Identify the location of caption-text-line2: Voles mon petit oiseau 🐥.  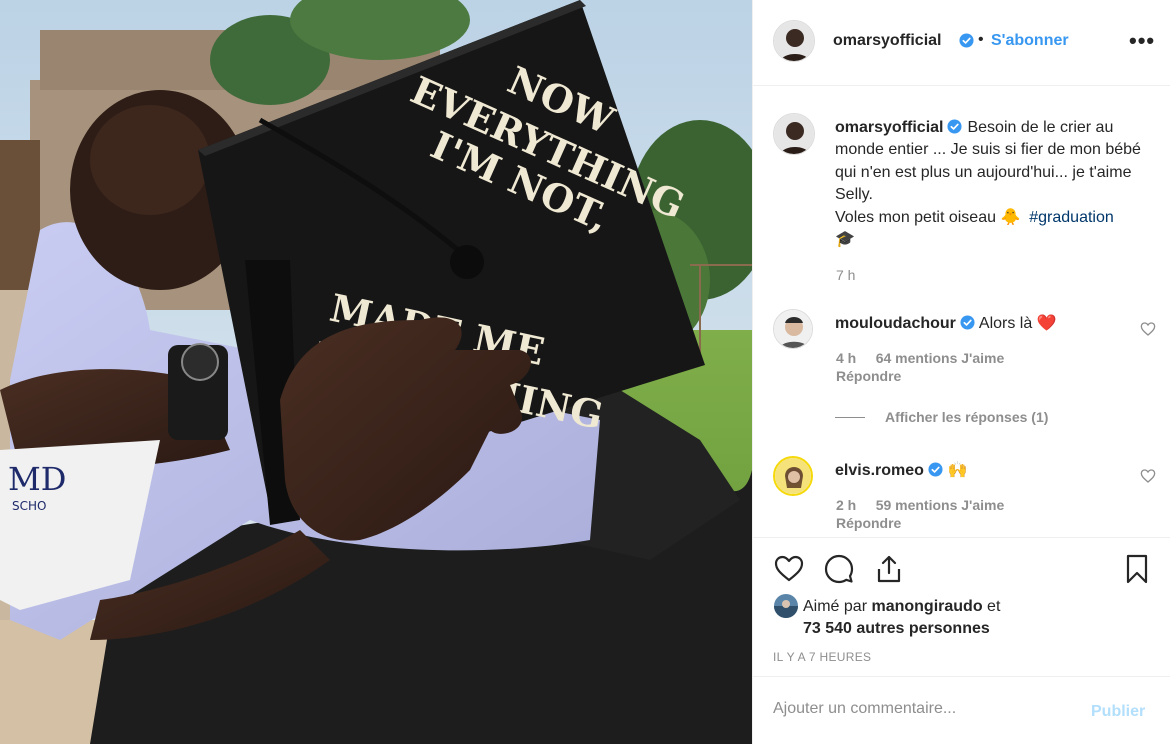
(928, 217).